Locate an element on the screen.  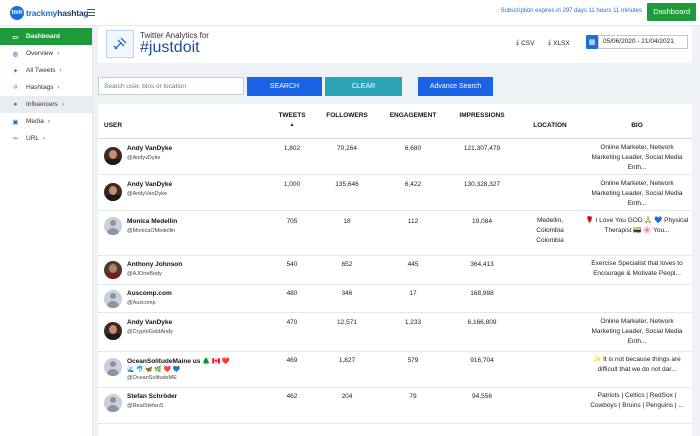
link-icon: ∞ is located at coordinates (15, 138).